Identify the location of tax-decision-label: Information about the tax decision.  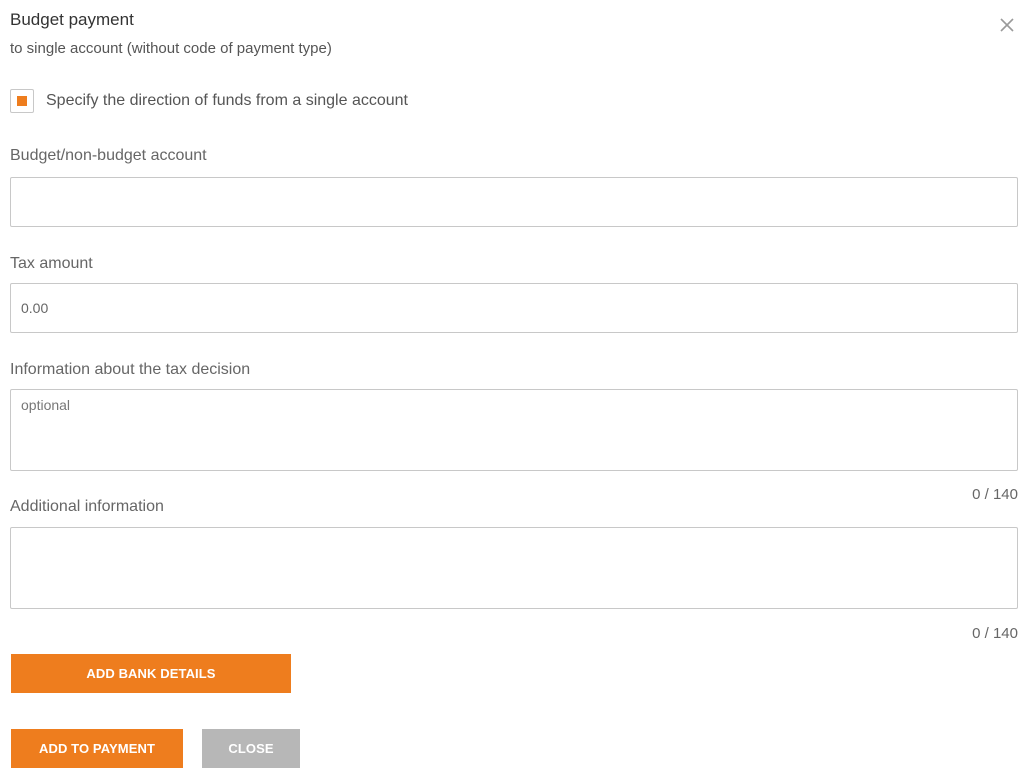
(130, 369).